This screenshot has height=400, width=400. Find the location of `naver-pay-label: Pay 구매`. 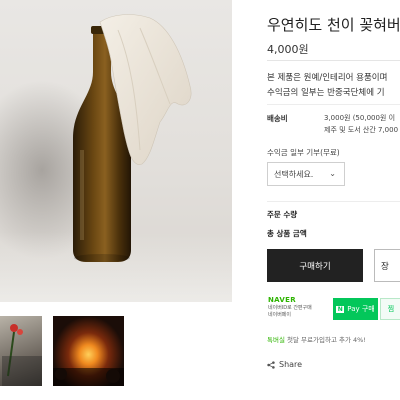

naver-pay-label: Pay 구매 is located at coordinates (361, 309).